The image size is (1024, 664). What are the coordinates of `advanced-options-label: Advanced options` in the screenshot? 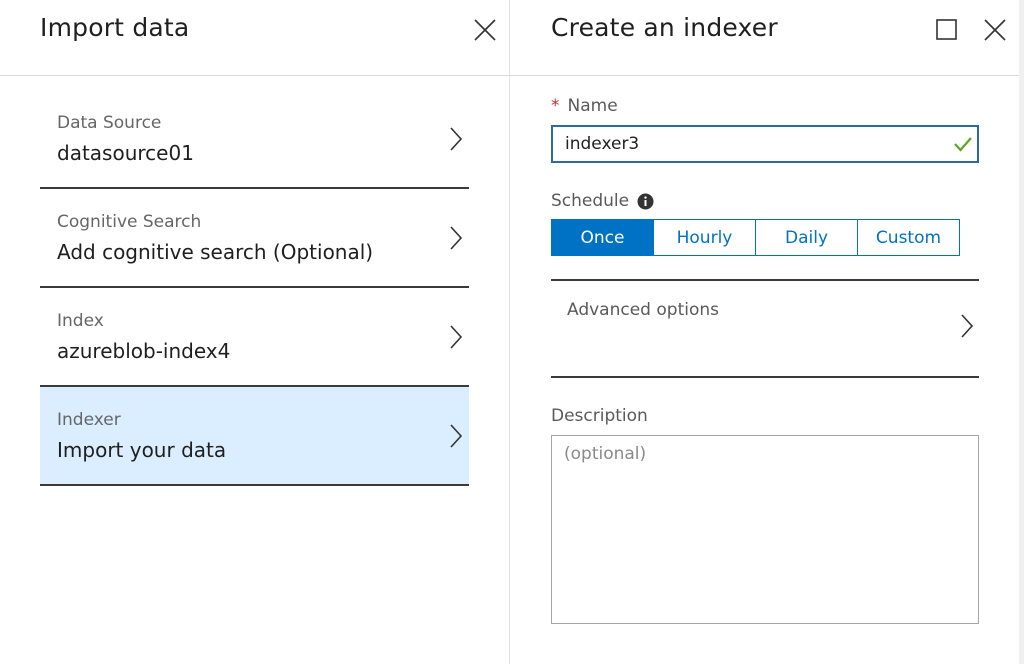 It's located at (643, 310).